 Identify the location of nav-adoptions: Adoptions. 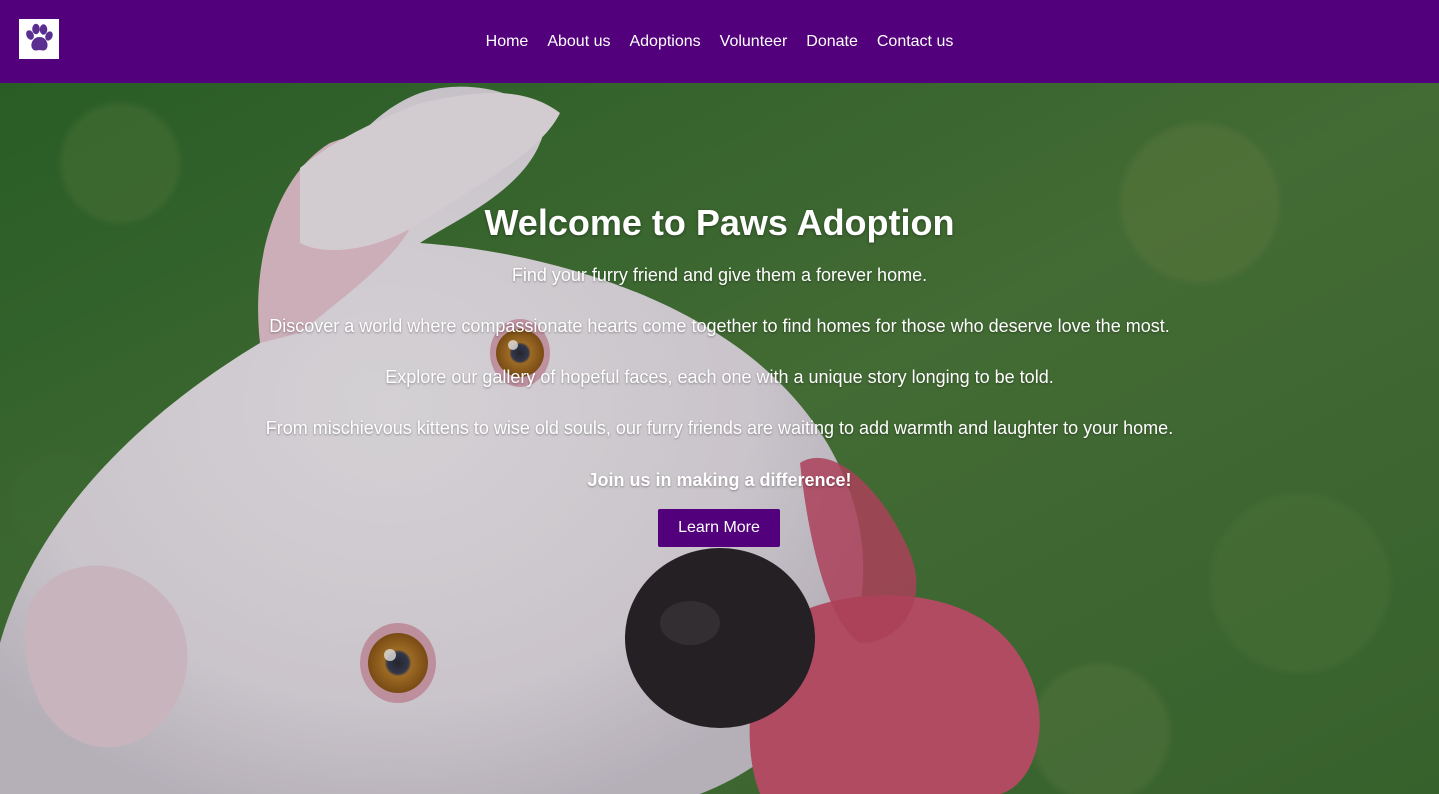
(664, 42).